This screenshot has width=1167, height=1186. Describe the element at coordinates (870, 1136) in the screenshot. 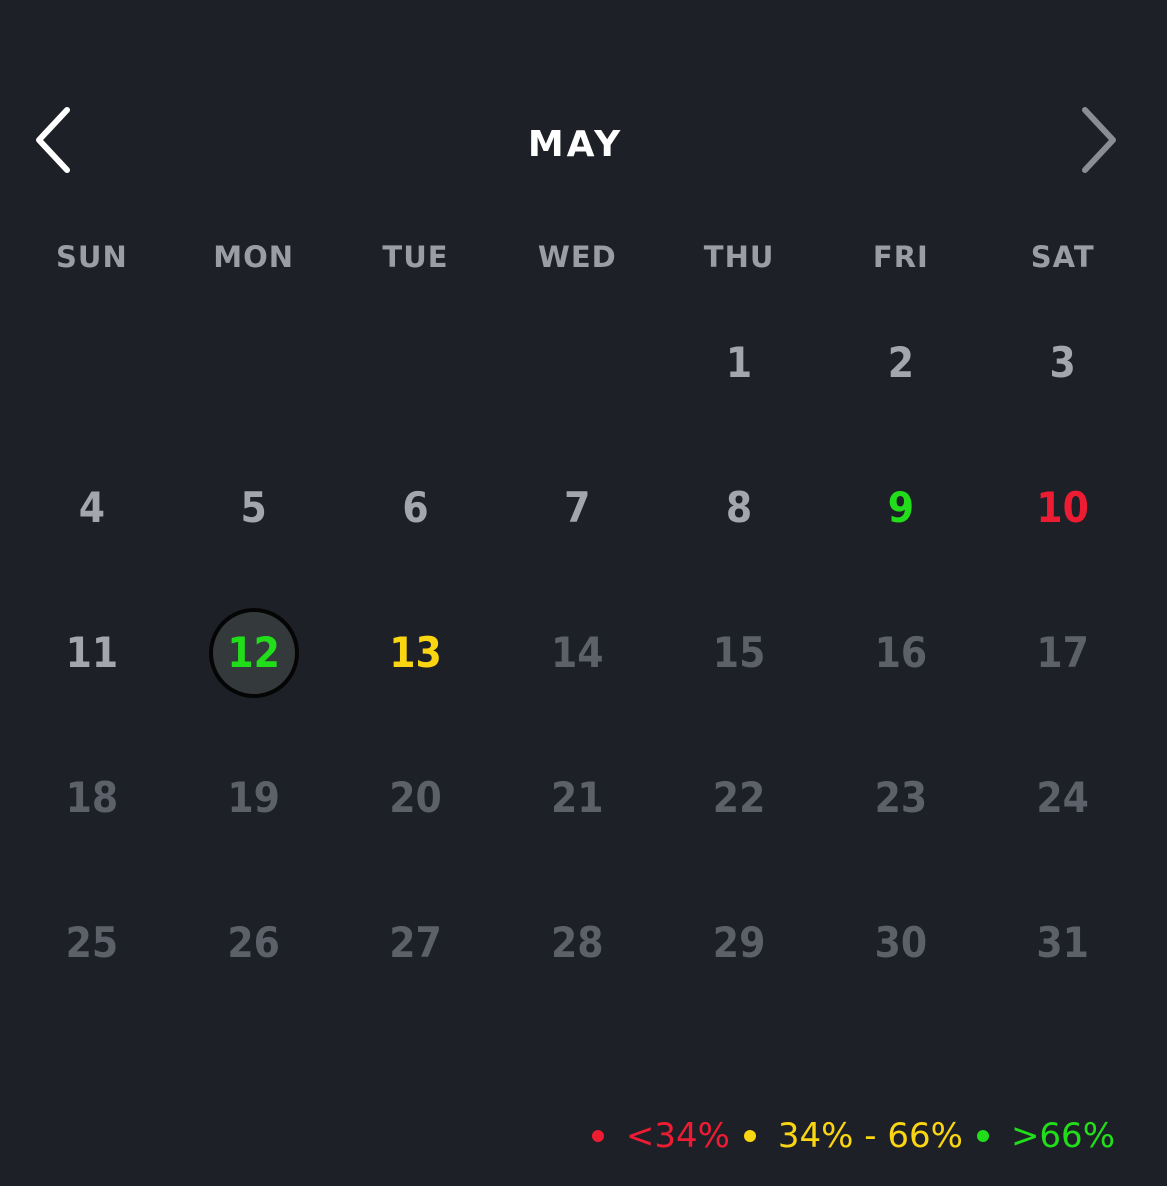

I see `legend-label-yellow: 34% - 66%` at that location.